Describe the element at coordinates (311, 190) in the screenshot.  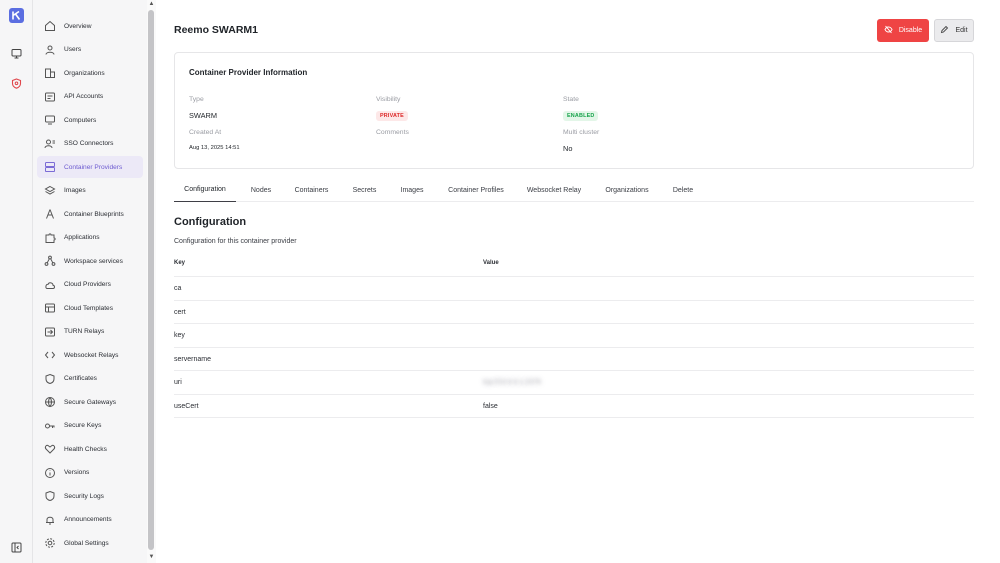
I see `tab-containers: Containers` at that location.